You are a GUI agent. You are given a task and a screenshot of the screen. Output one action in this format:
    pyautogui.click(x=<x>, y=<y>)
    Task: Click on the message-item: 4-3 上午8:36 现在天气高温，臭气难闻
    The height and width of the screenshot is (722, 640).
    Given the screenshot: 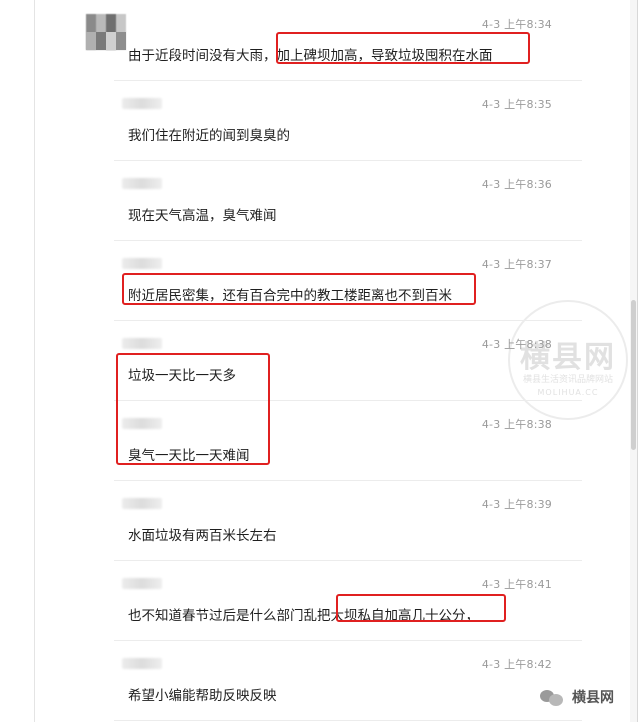 What is the action you would take?
    pyautogui.click(x=348, y=200)
    